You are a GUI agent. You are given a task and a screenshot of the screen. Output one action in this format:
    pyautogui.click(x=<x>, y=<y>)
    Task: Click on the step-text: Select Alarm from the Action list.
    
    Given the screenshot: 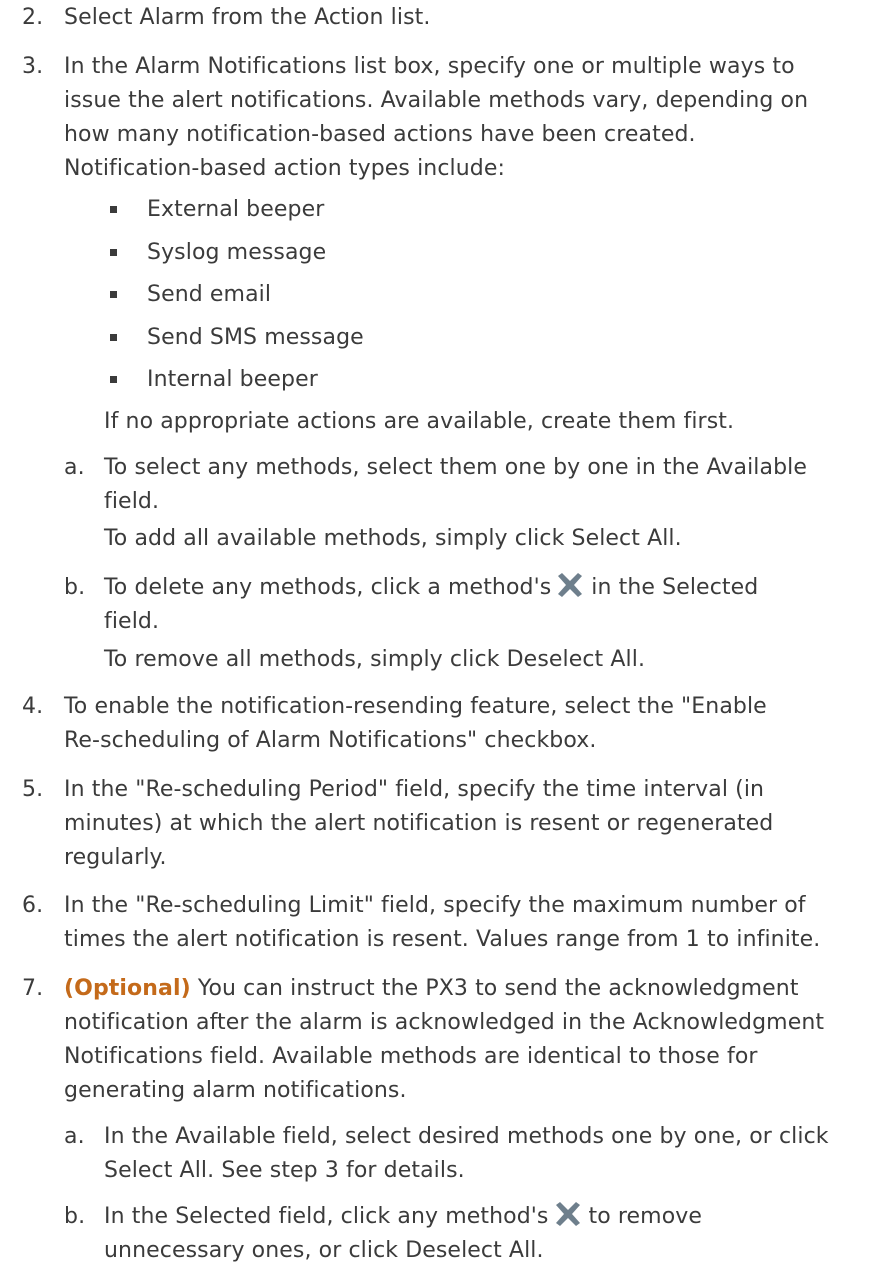 What is the action you would take?
    pyautogui.click(x=247, y=17)
    